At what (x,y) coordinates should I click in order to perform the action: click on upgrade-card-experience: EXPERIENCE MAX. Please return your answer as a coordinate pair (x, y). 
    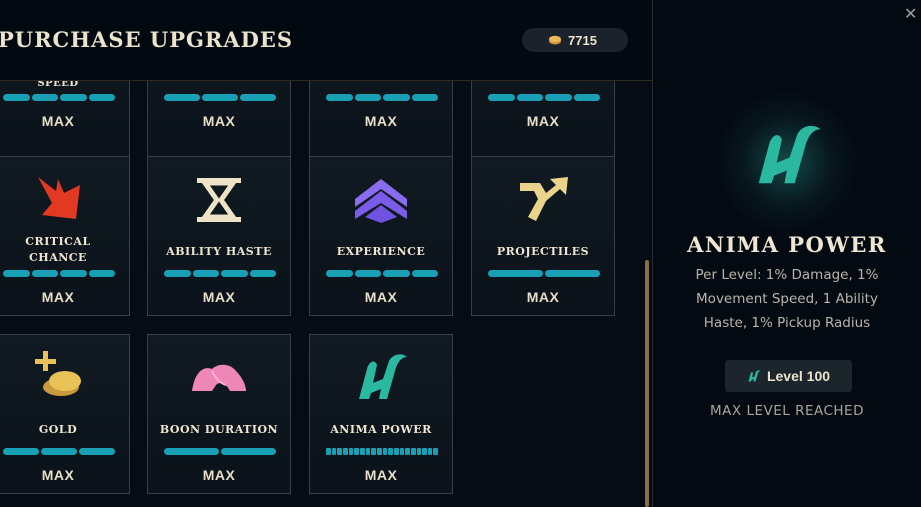
    Looking at the image, I should click on (381, 236).